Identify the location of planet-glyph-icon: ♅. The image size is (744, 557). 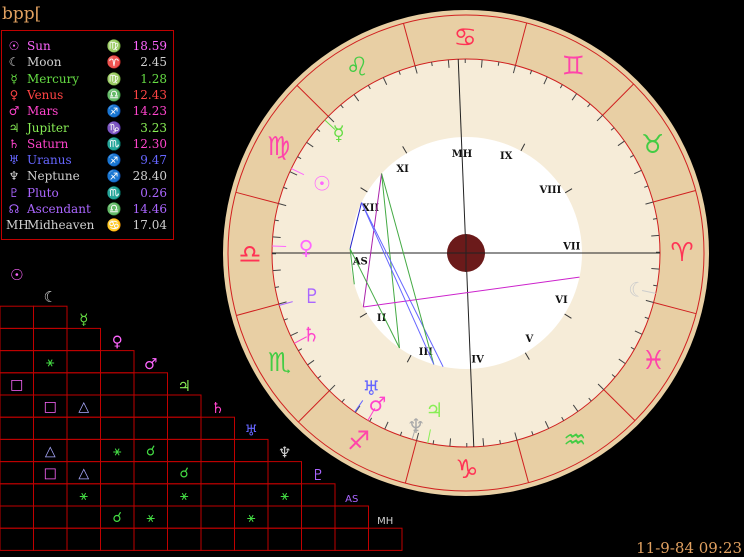
(371, 388).